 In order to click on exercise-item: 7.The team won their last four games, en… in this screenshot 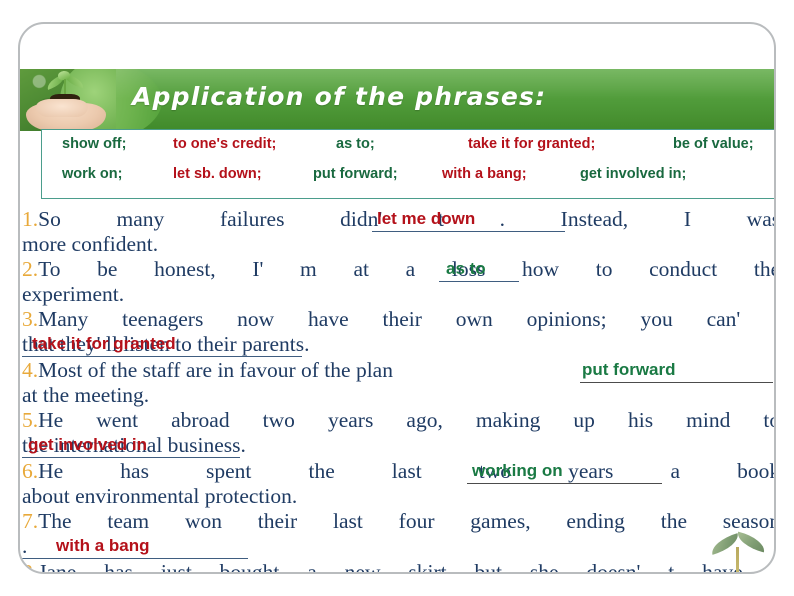, I will do `click(399, 521)`.